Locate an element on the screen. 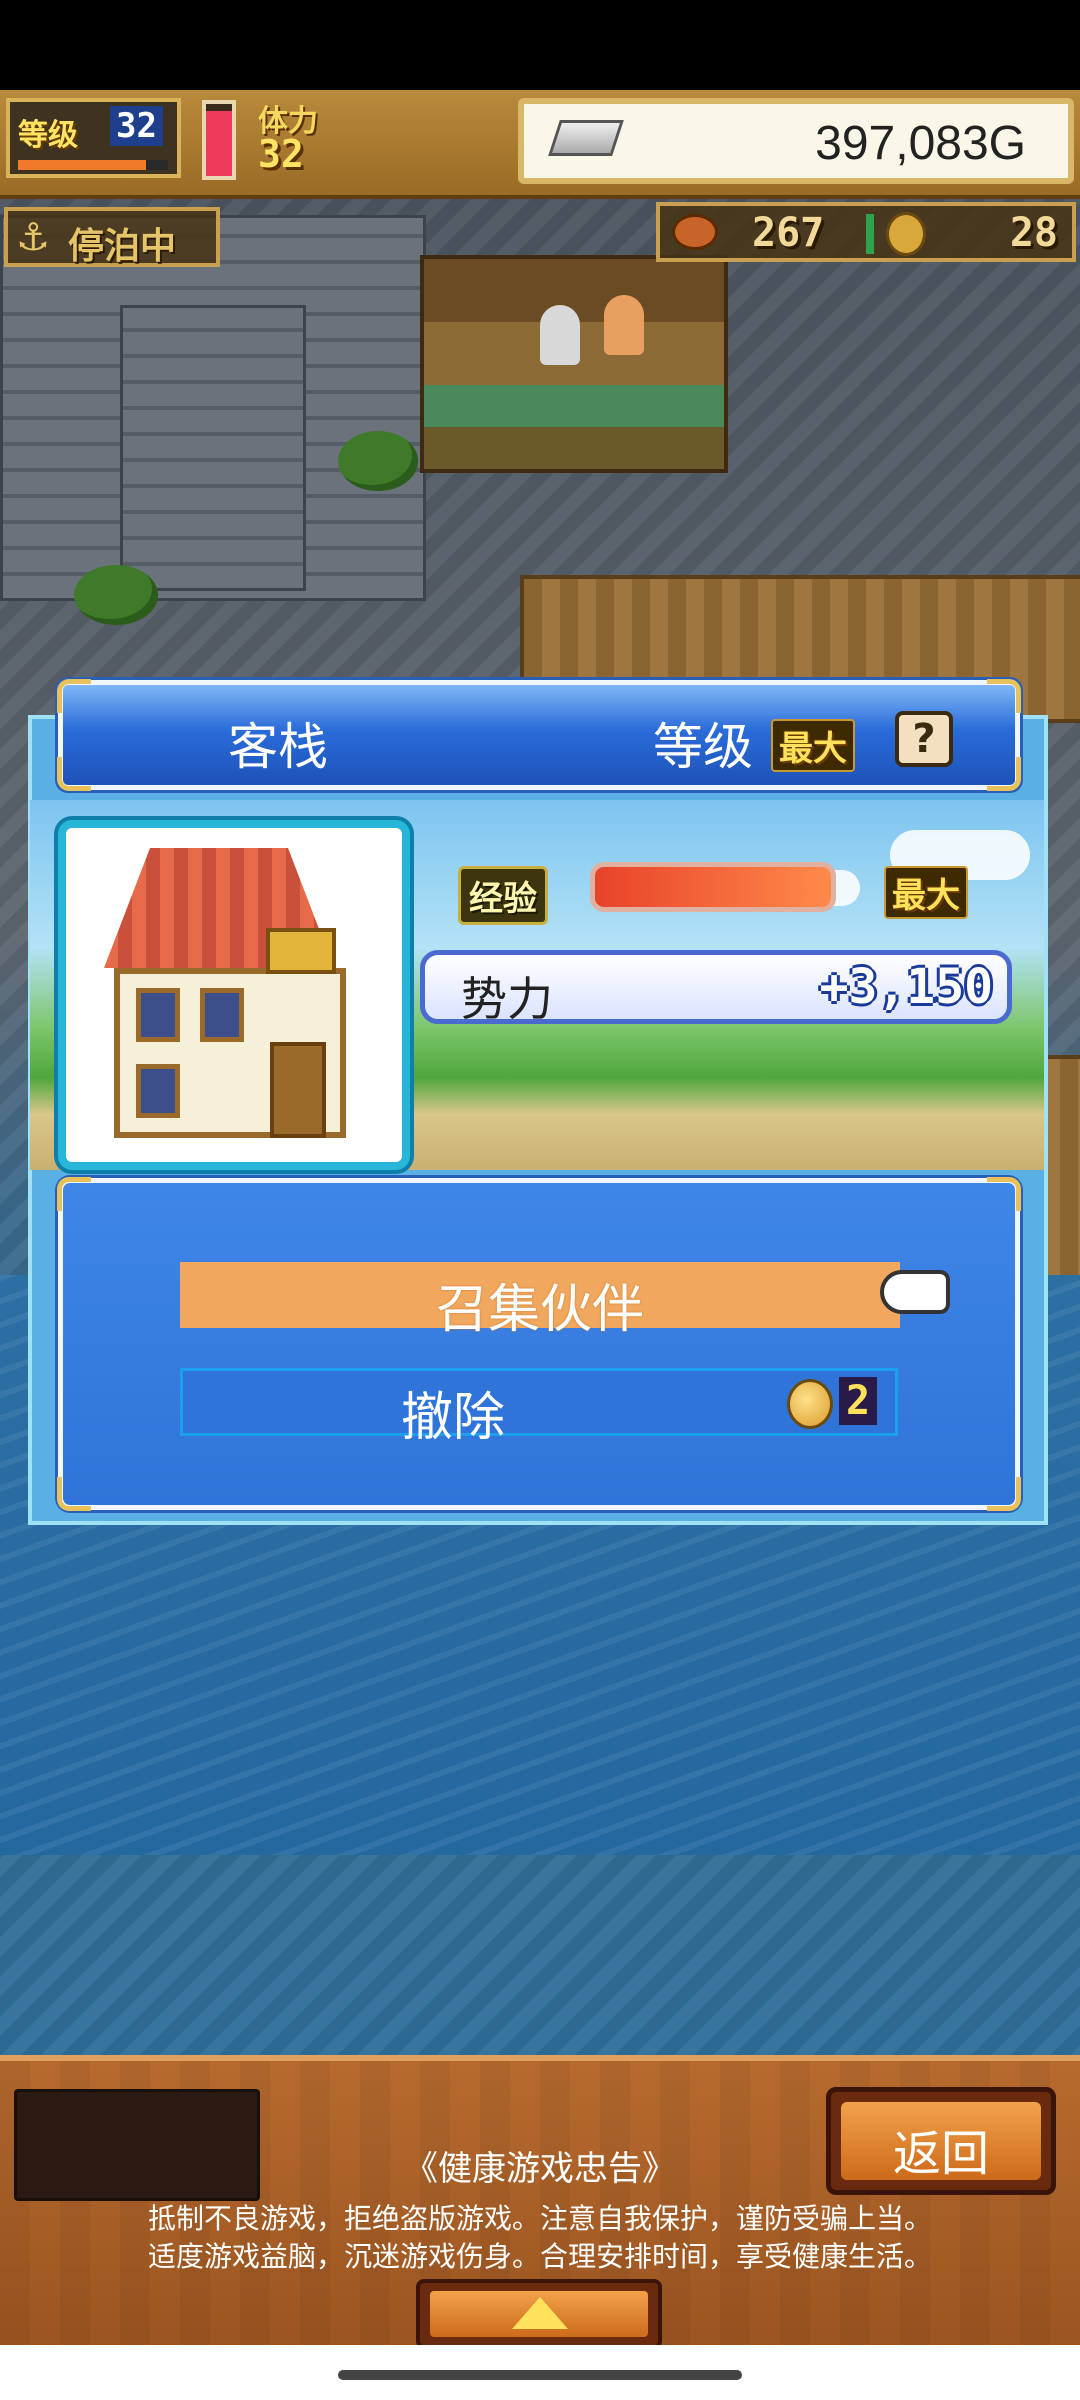 The height and width of the screenshot is (2400, 1080). level-value: 32 is located at coordinates (136, 126).